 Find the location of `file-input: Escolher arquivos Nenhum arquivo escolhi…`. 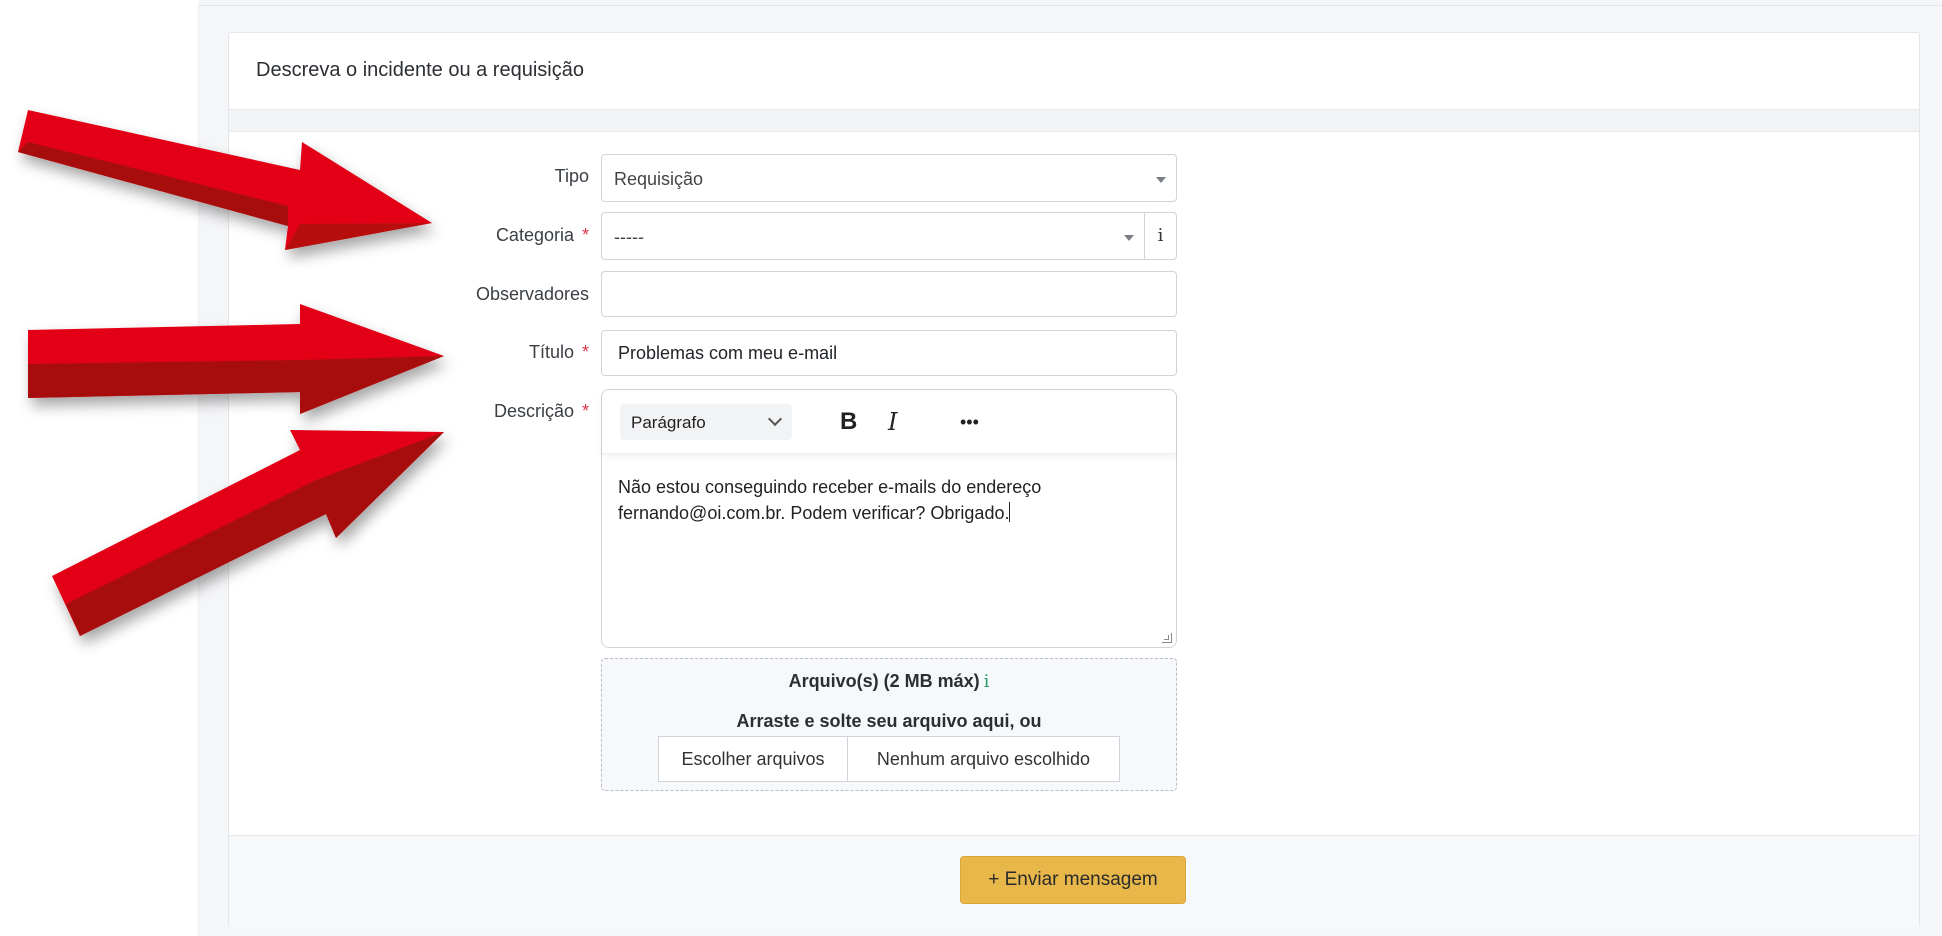

file-input: Escolher arquivos Nenhum arquivo escolhi… is located at coordinates (889, 759).